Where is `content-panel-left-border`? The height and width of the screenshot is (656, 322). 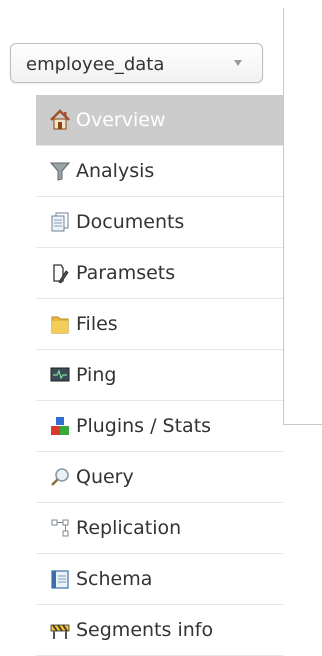
content-panel-left-border is located at coordinates (283, 216).